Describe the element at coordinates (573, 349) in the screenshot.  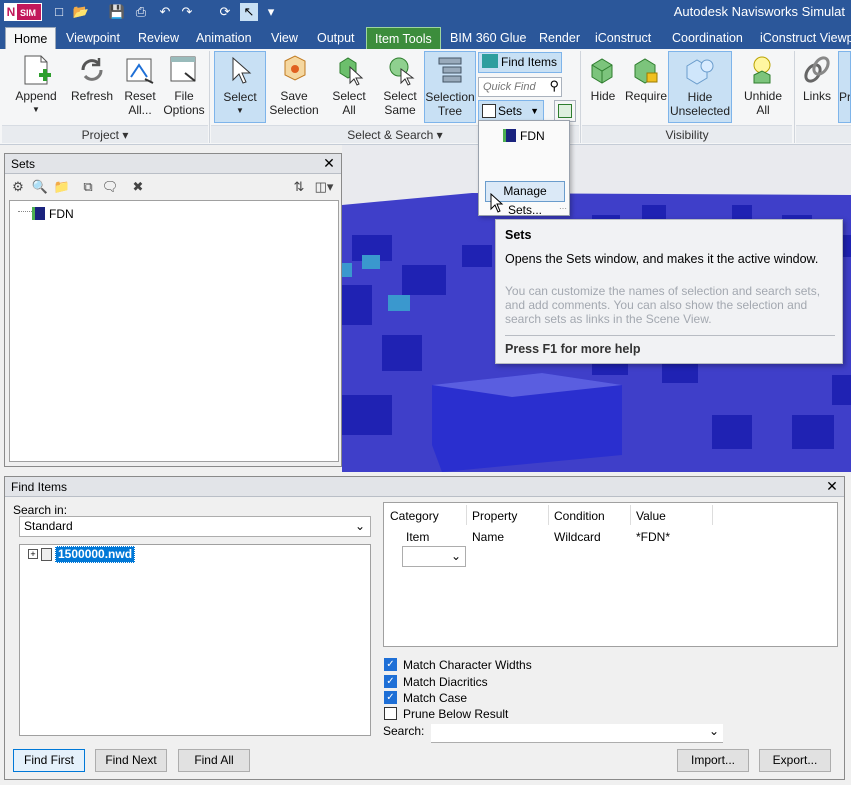
I see `tooltip-help: Press F1 for more help` at that location.